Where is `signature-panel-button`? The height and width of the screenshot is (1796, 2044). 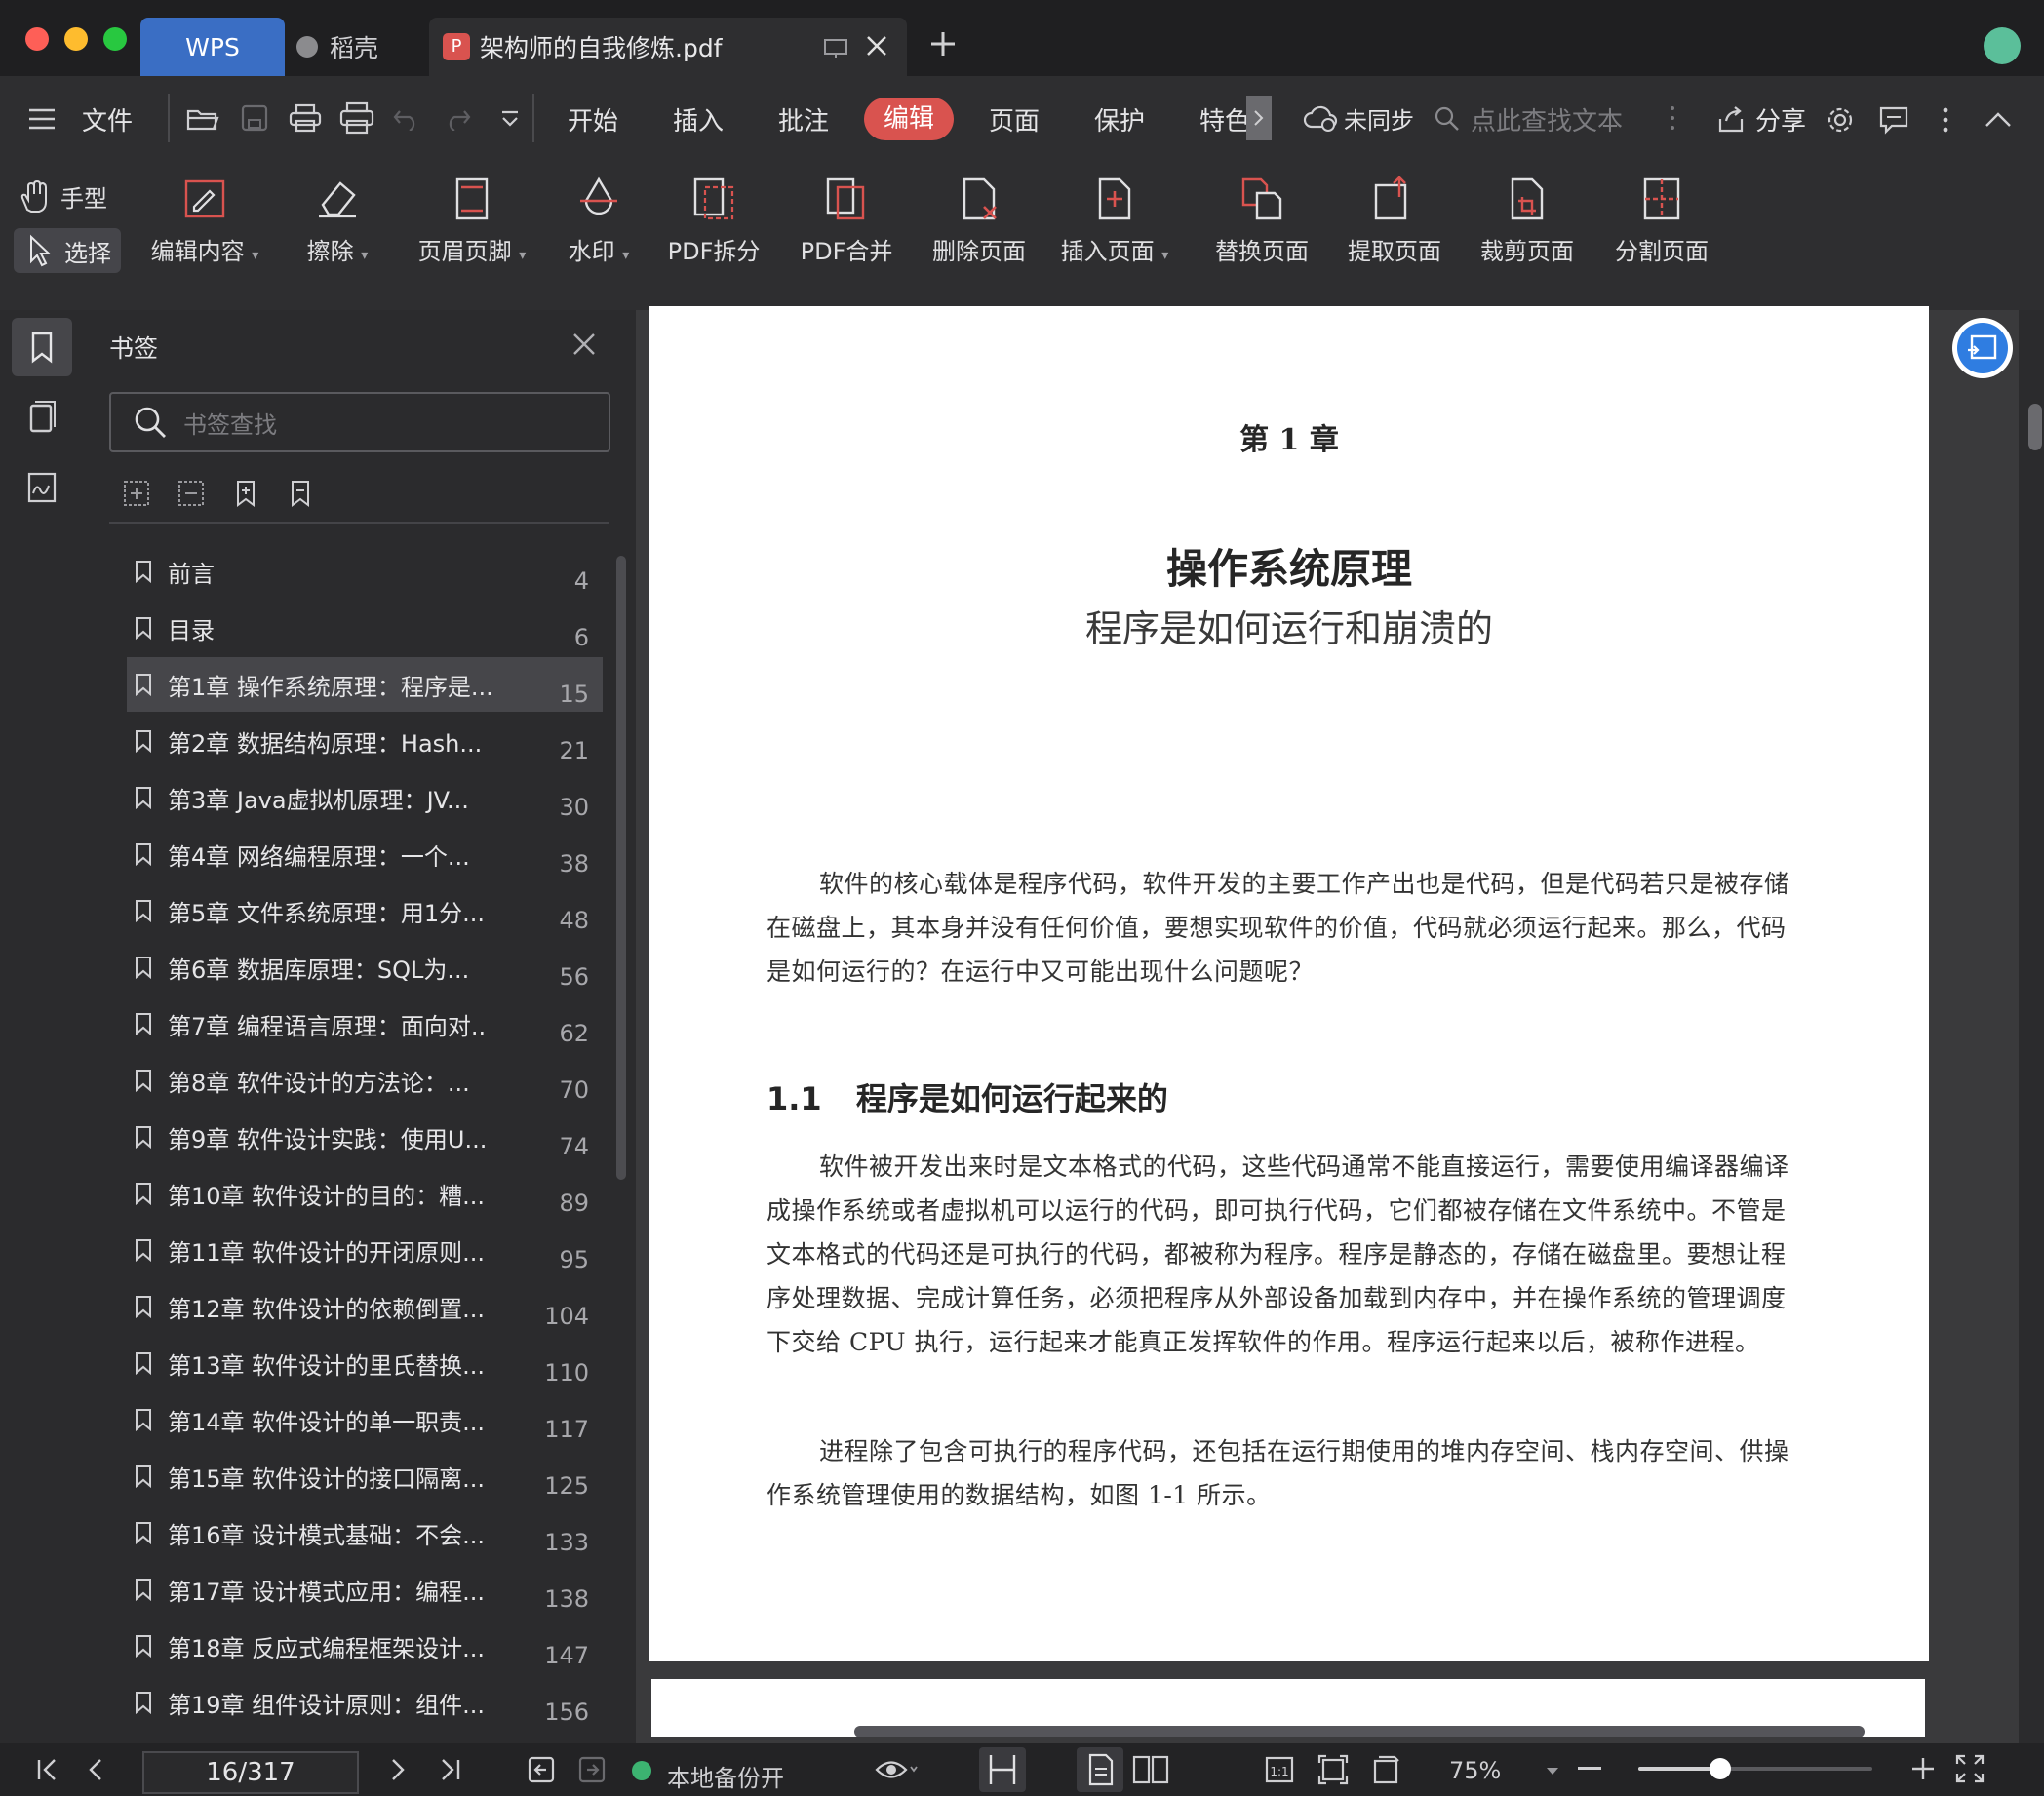
signature-panel-button is located at coordinates (40, 489).